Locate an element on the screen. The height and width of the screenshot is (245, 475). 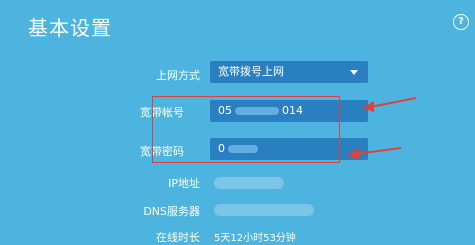
ip-address-redaction is located at coordinates (249, 183).